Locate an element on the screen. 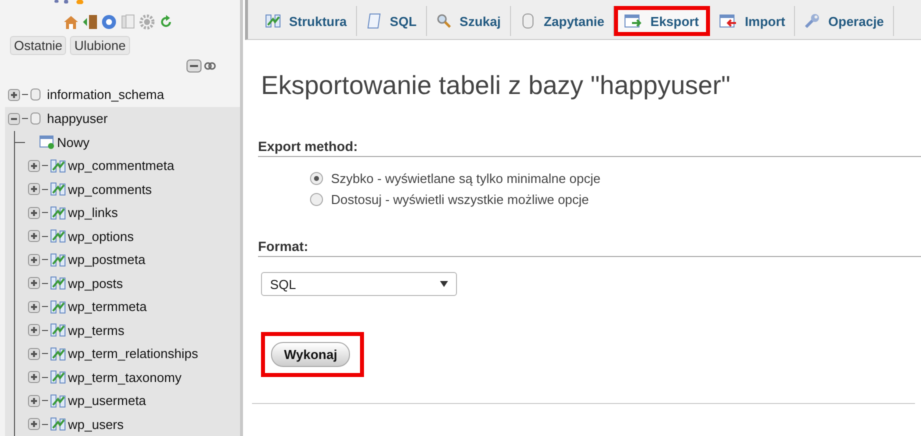 This screenshot has height=436, width=921. quick-link-button: Ulubione is located at coordinates (100, 45).